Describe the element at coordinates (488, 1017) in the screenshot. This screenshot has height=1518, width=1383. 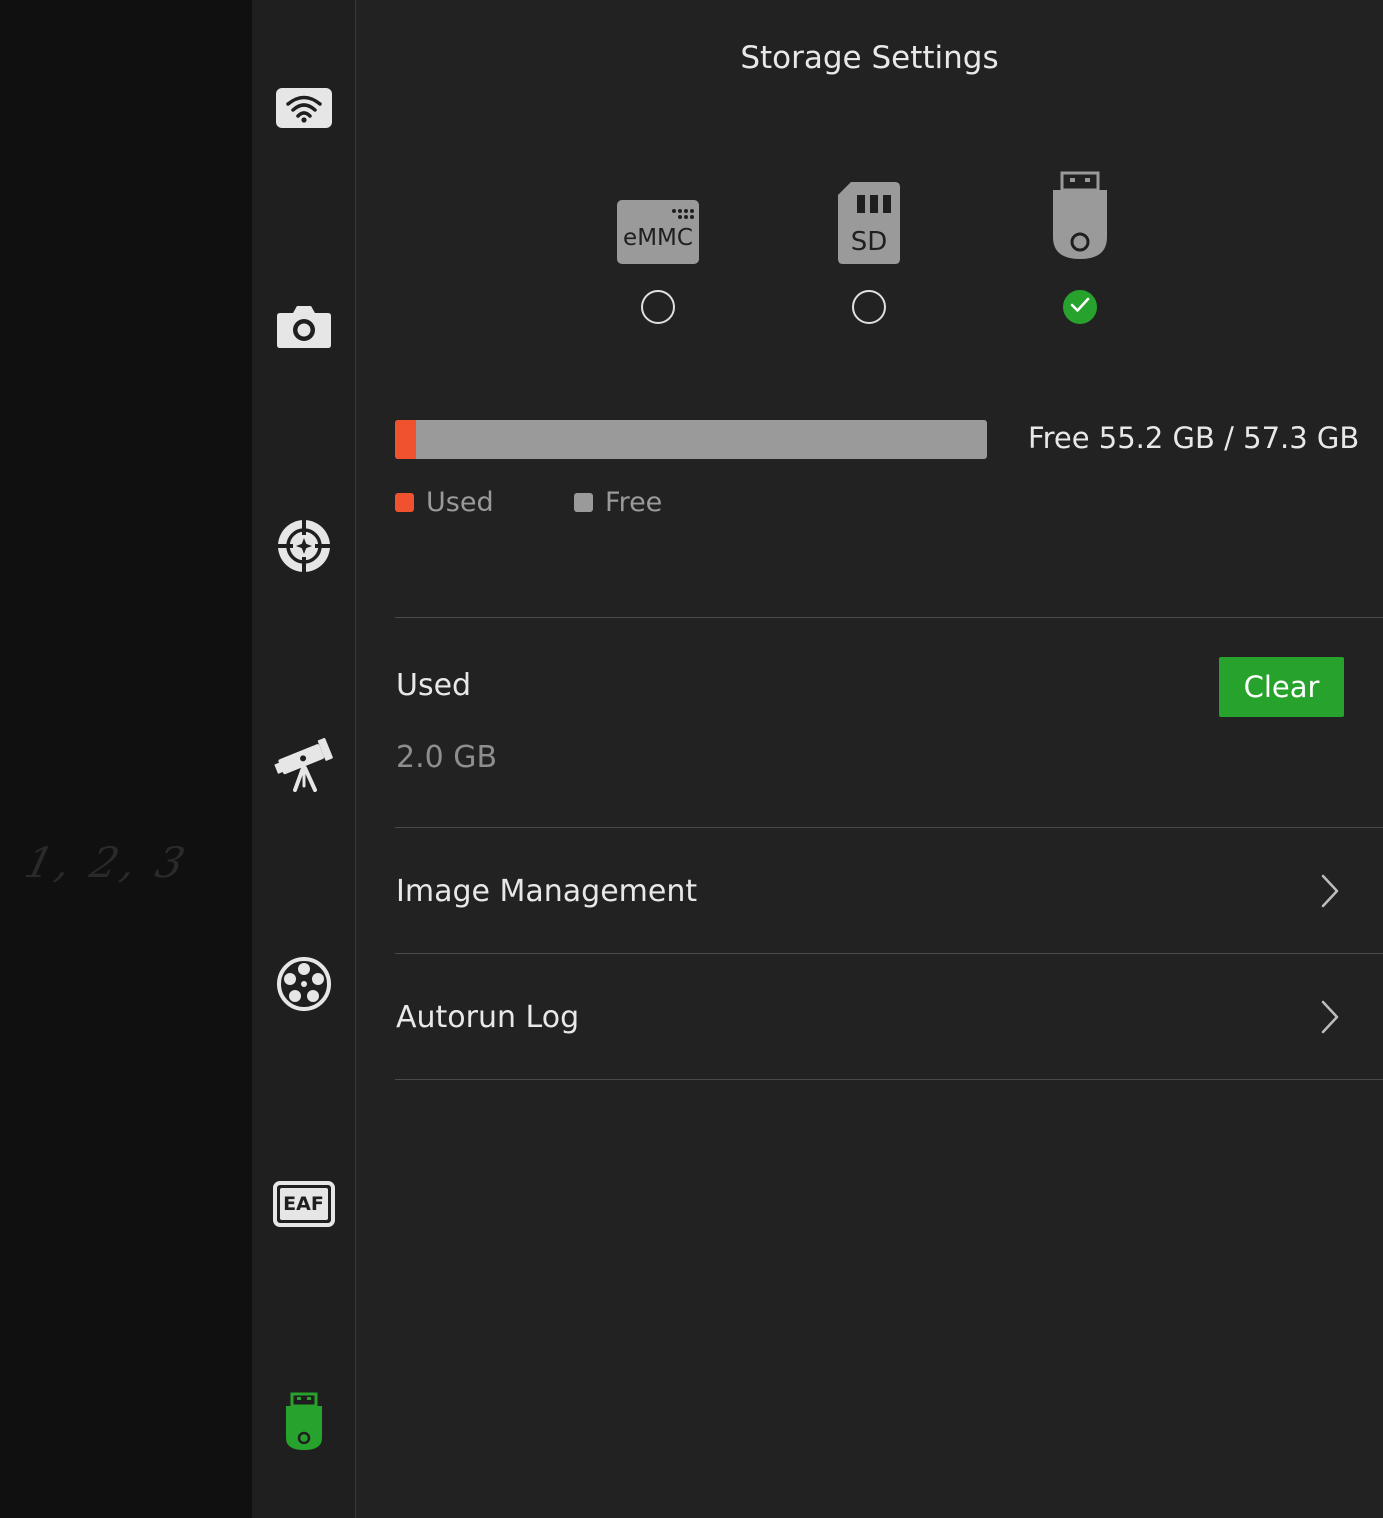
I see `menu-item-label: Autorun Log` at that location.